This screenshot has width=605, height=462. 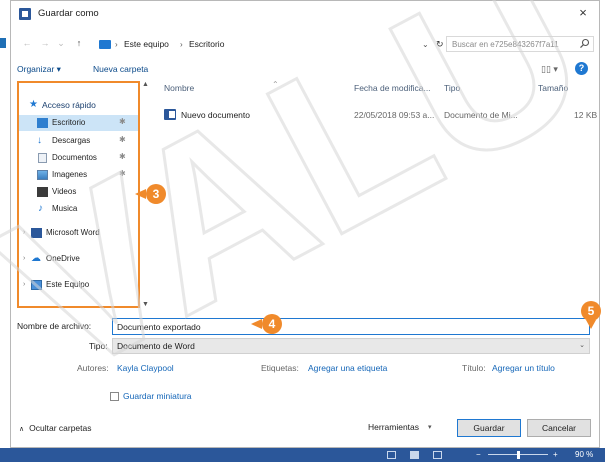 What do you see at coordinates (105, 44) in the screenshot?
I see `folder-icon` at bounding box center [105, 44].